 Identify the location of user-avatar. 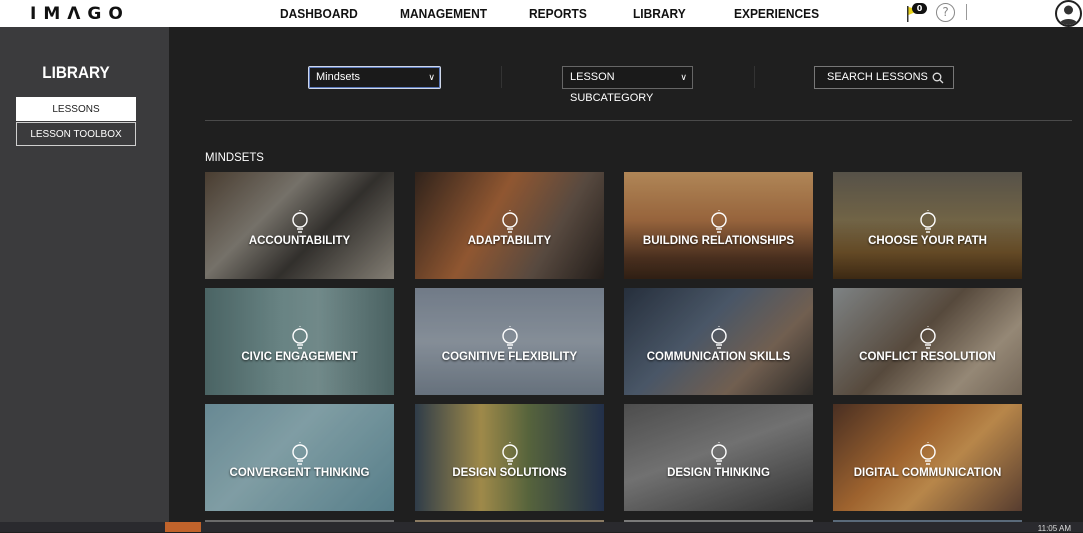
(1068, 13).